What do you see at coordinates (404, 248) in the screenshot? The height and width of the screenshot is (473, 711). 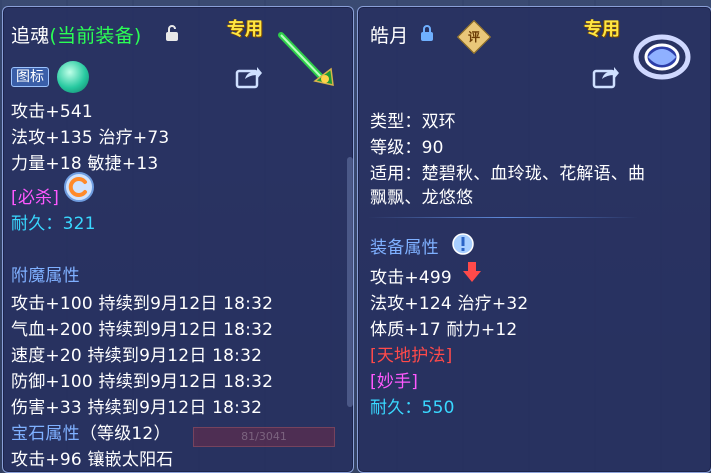 I see `attr-section-title: 装备属性` at bounding box center [404, 248].